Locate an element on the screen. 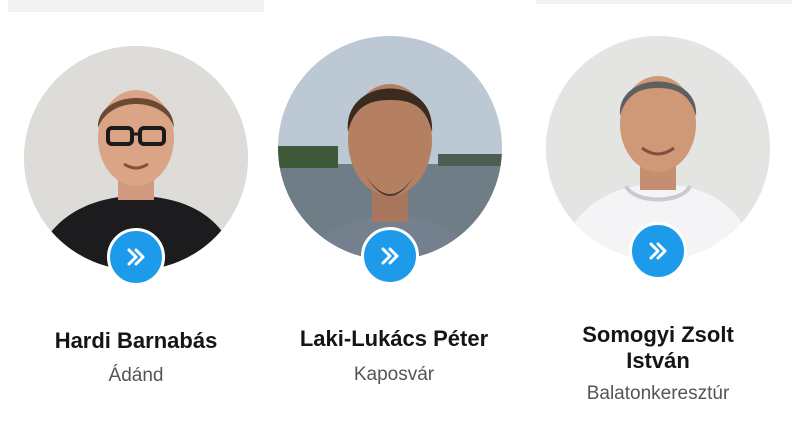  person-city: Ádánd is located at coordinates (136, 375).